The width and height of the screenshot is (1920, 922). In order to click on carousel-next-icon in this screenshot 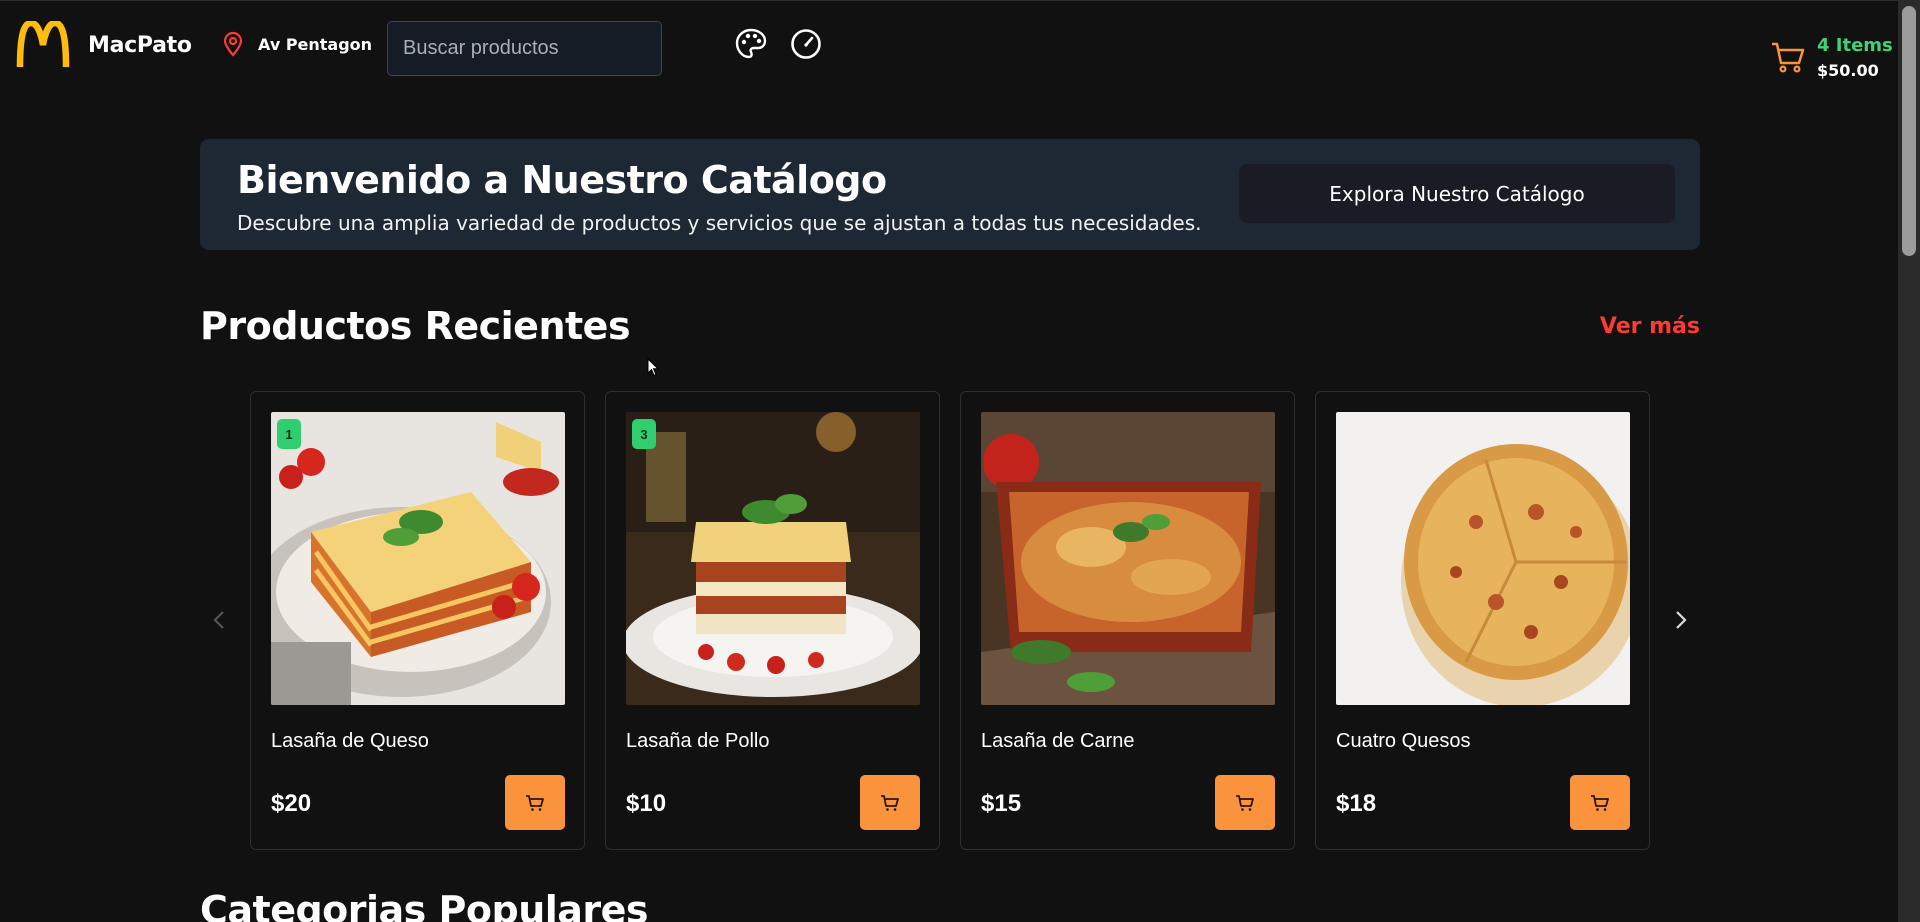, I will do `click(1680, 620)`.